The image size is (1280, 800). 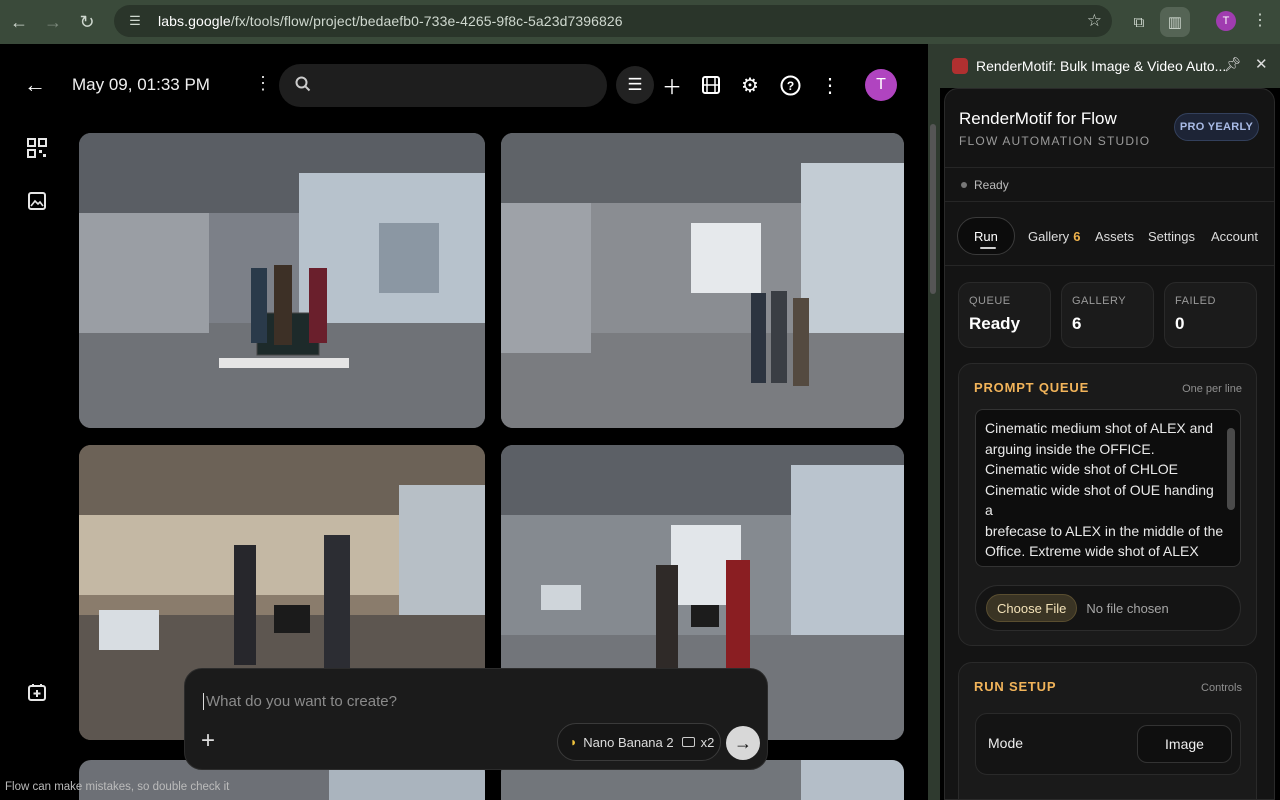 What do you see at coordinates (263, 83) in the screenshot?
I see `project-menu-icon: ⋮` at bounding box center [263, 83].